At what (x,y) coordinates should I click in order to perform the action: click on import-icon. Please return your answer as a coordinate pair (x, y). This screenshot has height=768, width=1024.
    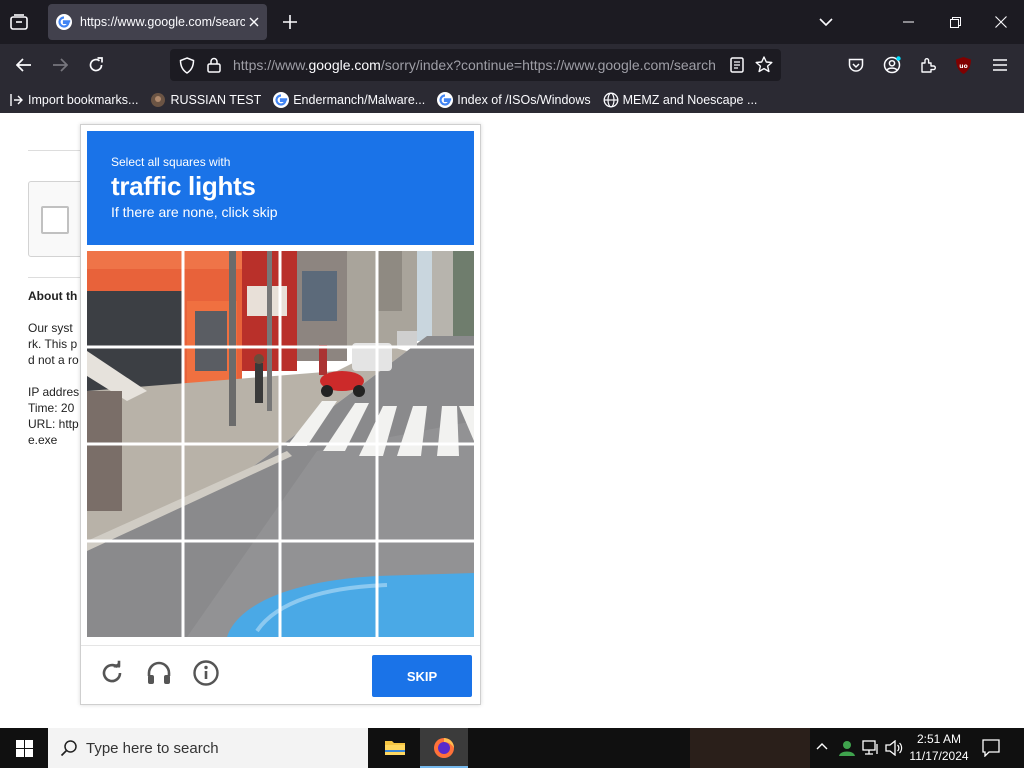
    Looking at the image, I should click on (17, 100).